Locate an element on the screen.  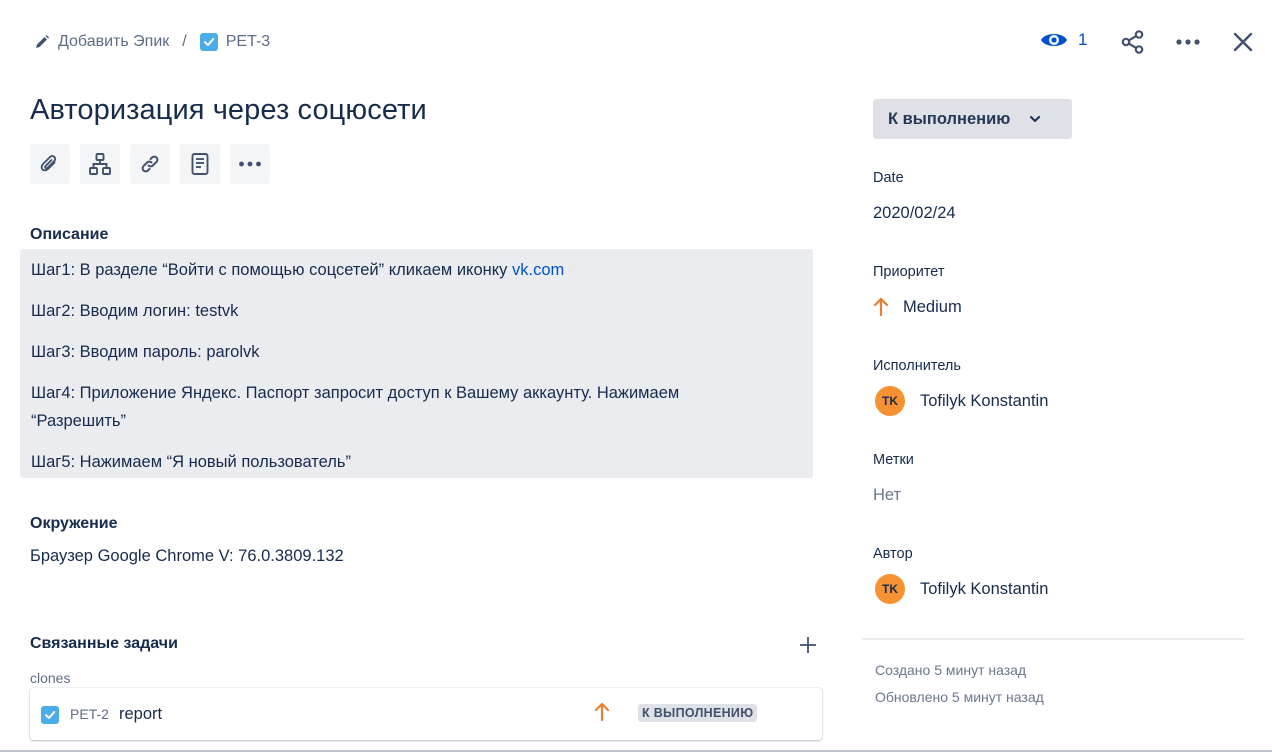
assignee-field: TK Tofilyk Konstantin is located at coordinates (961, 401).